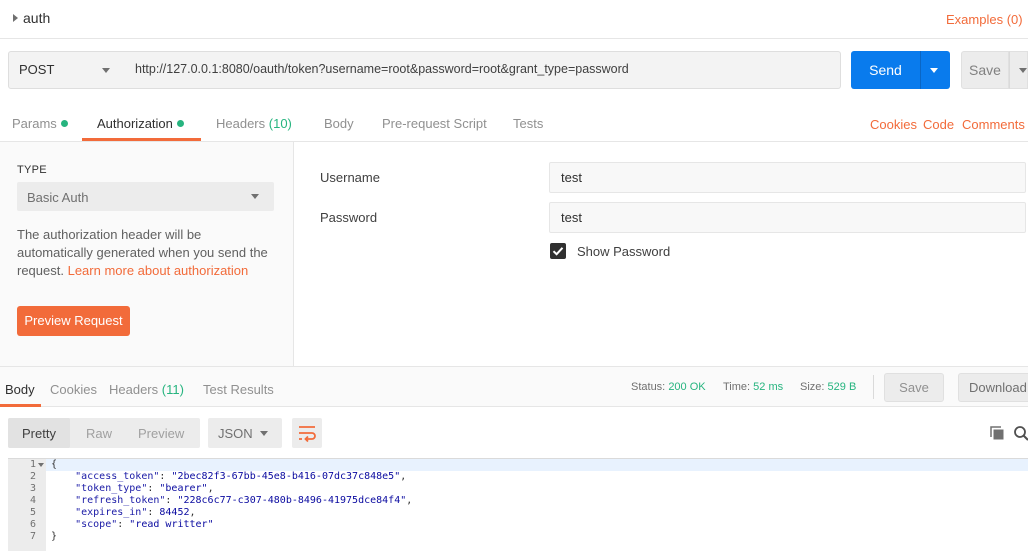 This screenshot has height=551, width=1028. I want to click on format-value: JSON, so click(235, 433).